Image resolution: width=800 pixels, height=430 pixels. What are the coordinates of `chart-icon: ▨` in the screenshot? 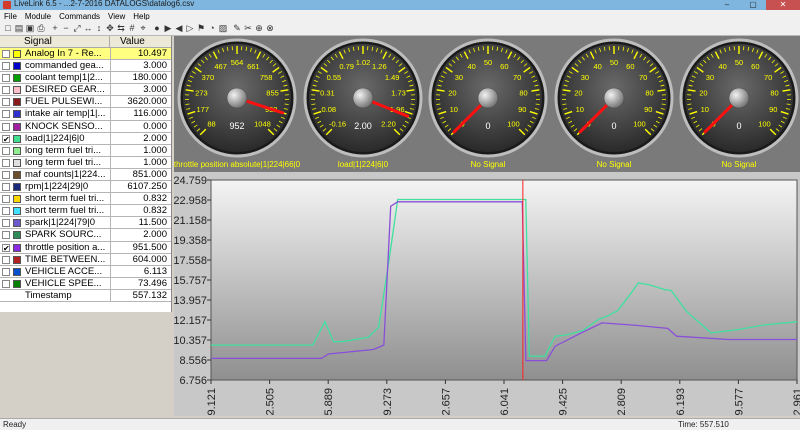 It's located at (223, 28).